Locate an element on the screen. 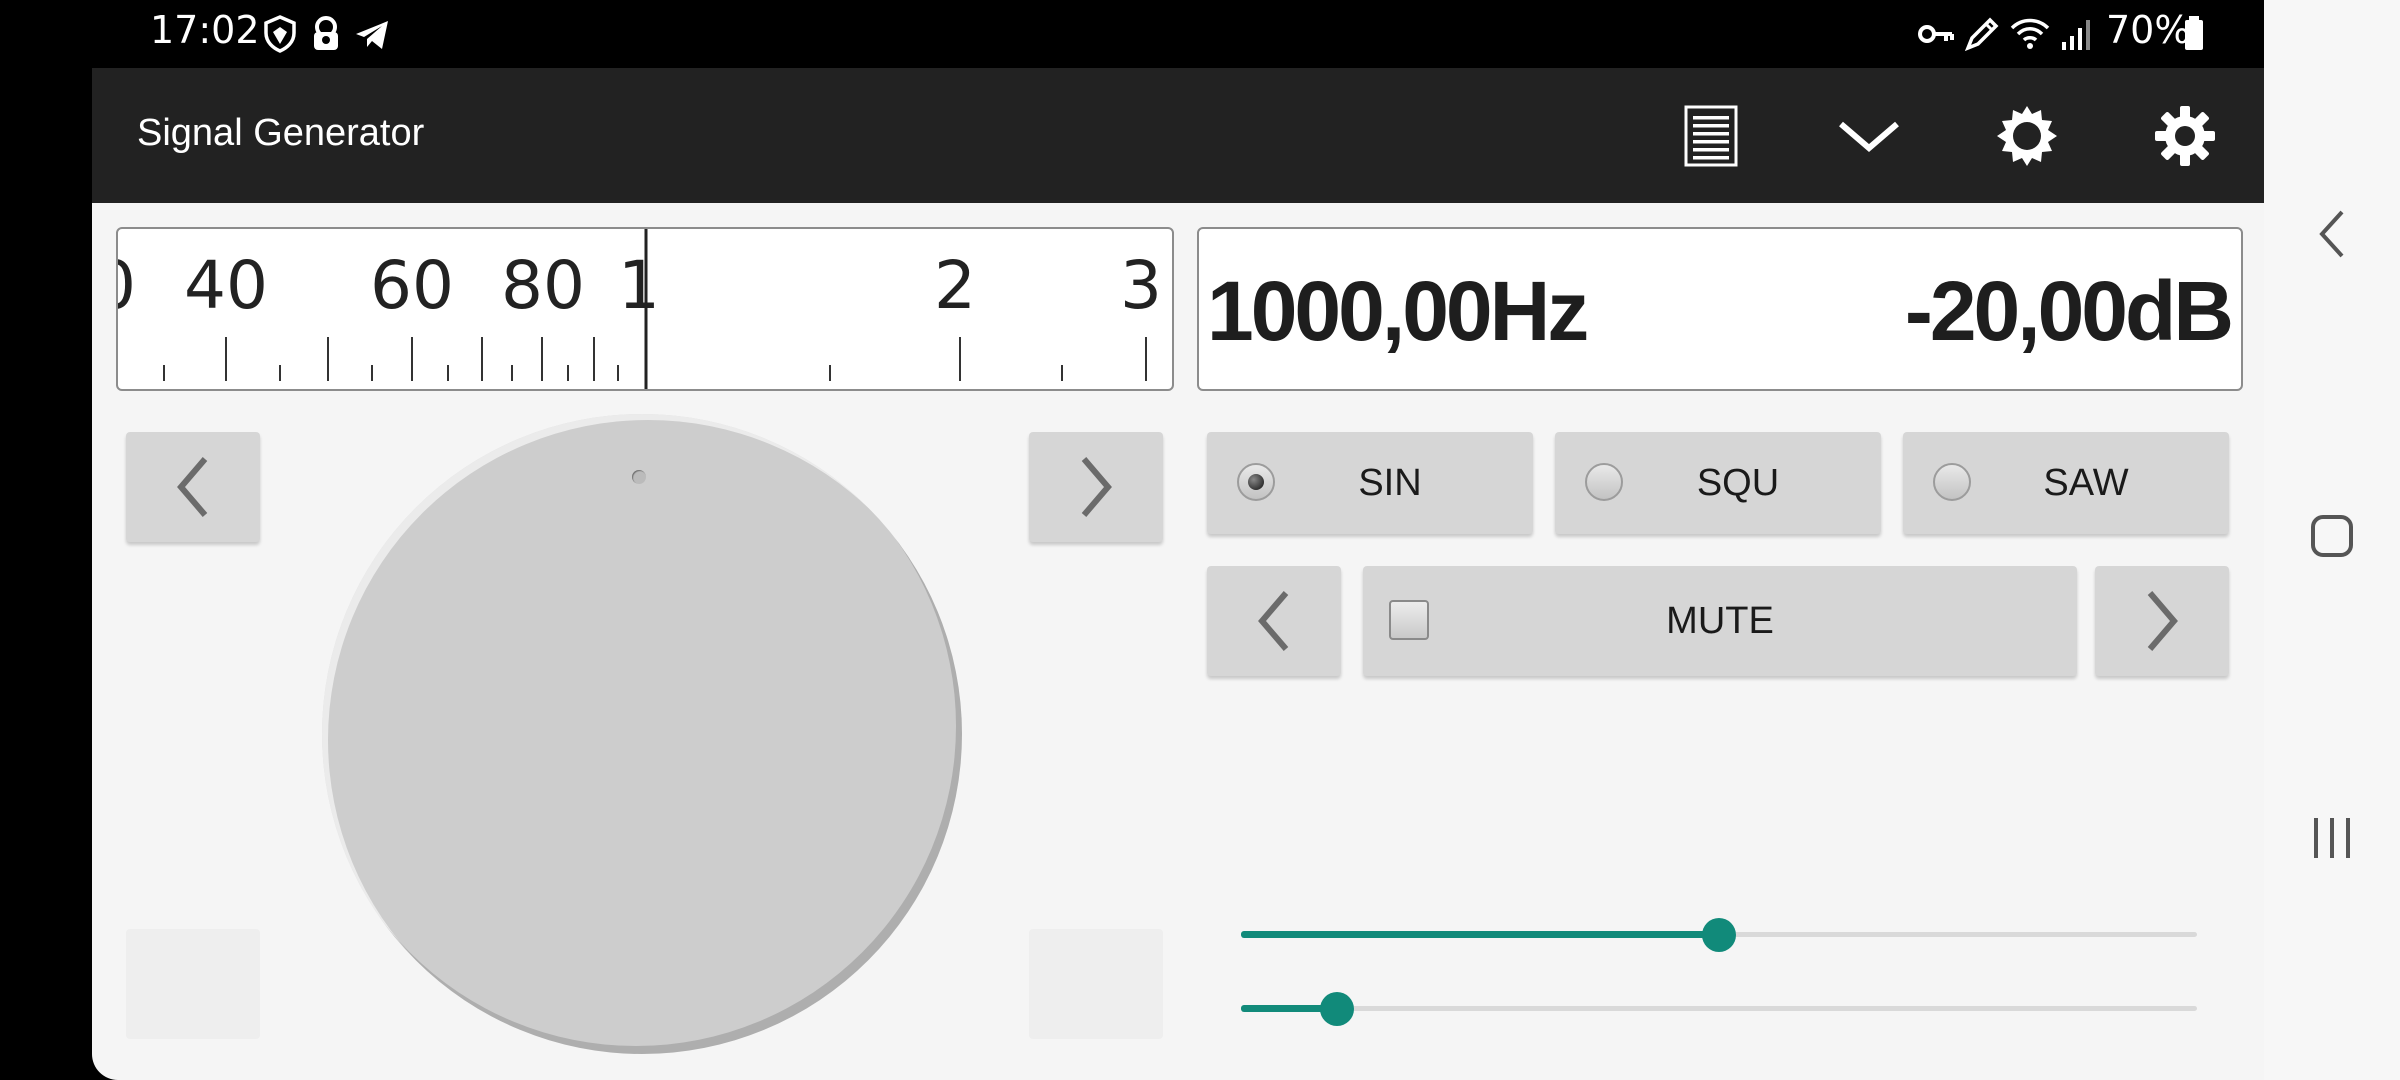  waveform-label: SIN is located at coordinates (1390, 482).